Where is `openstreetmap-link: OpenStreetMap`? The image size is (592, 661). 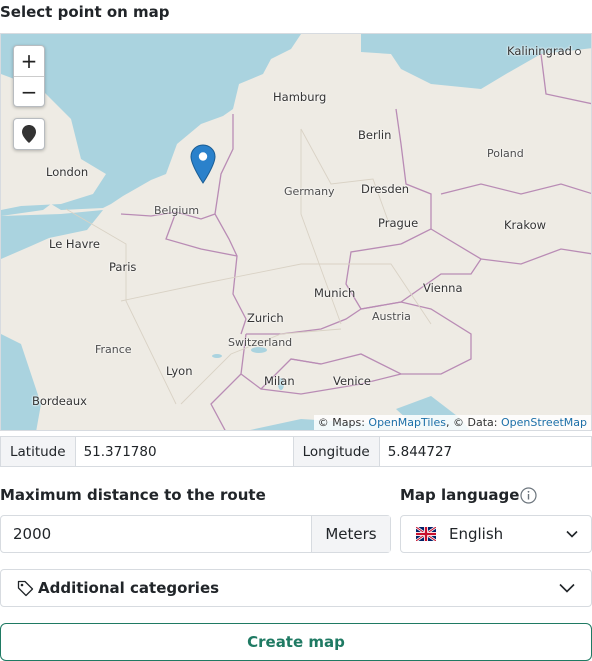 openstreetmap-link: OpenStreetMap is located at coordinates (544, 422).